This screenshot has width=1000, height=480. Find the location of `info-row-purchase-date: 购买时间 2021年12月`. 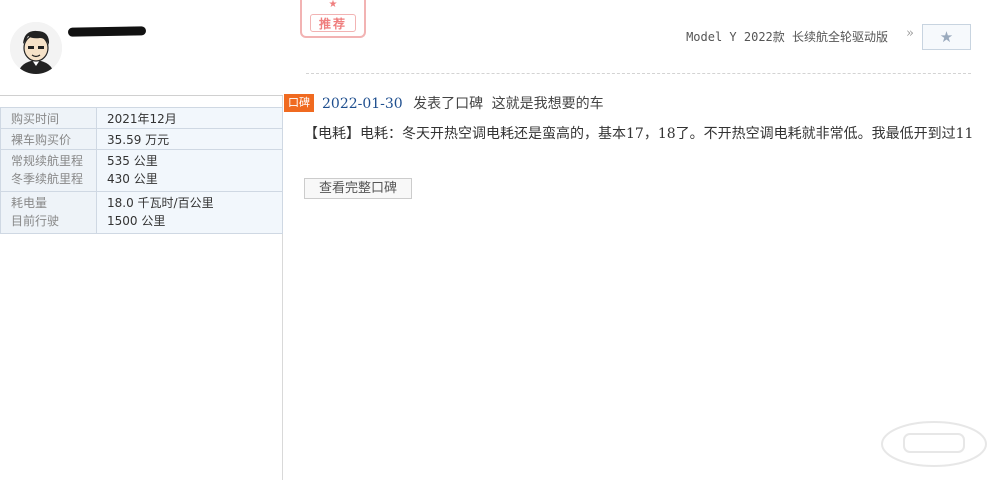

info-row-purchase-date: 购买时间 2021年12月 is located at coordinates (141, 118).